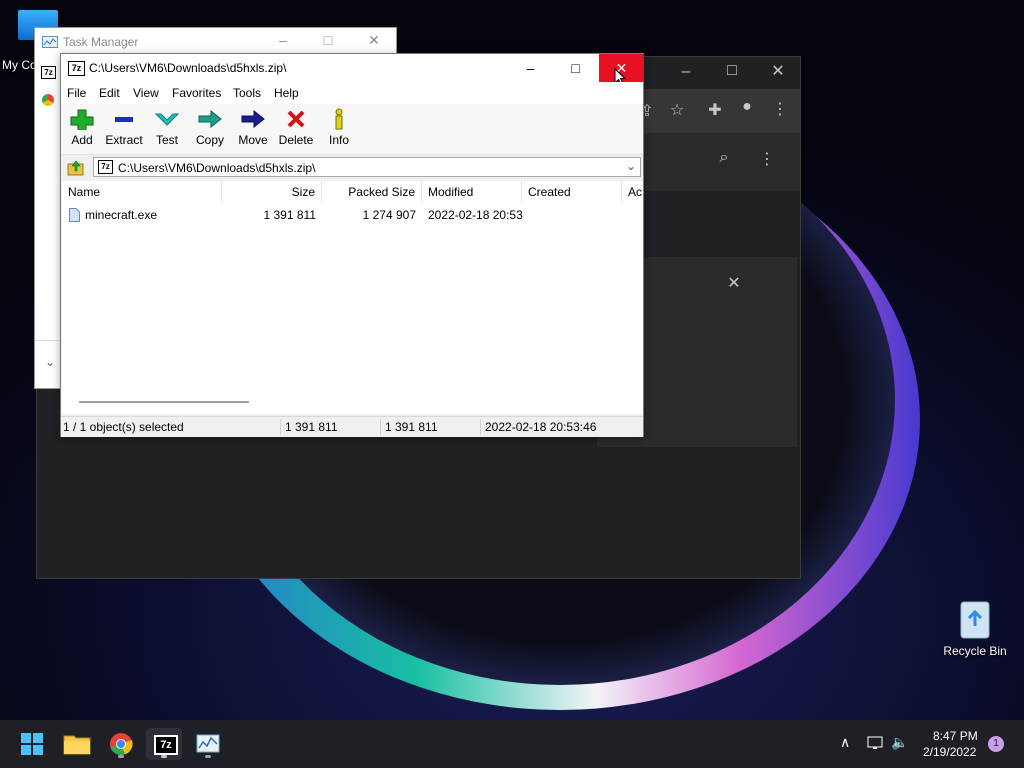 This screenshot has height=768, width=1024. What do you see at coordinates (166, 140) in the screenshot?
I see `test-label: Test` at bounding box center [166, 140].